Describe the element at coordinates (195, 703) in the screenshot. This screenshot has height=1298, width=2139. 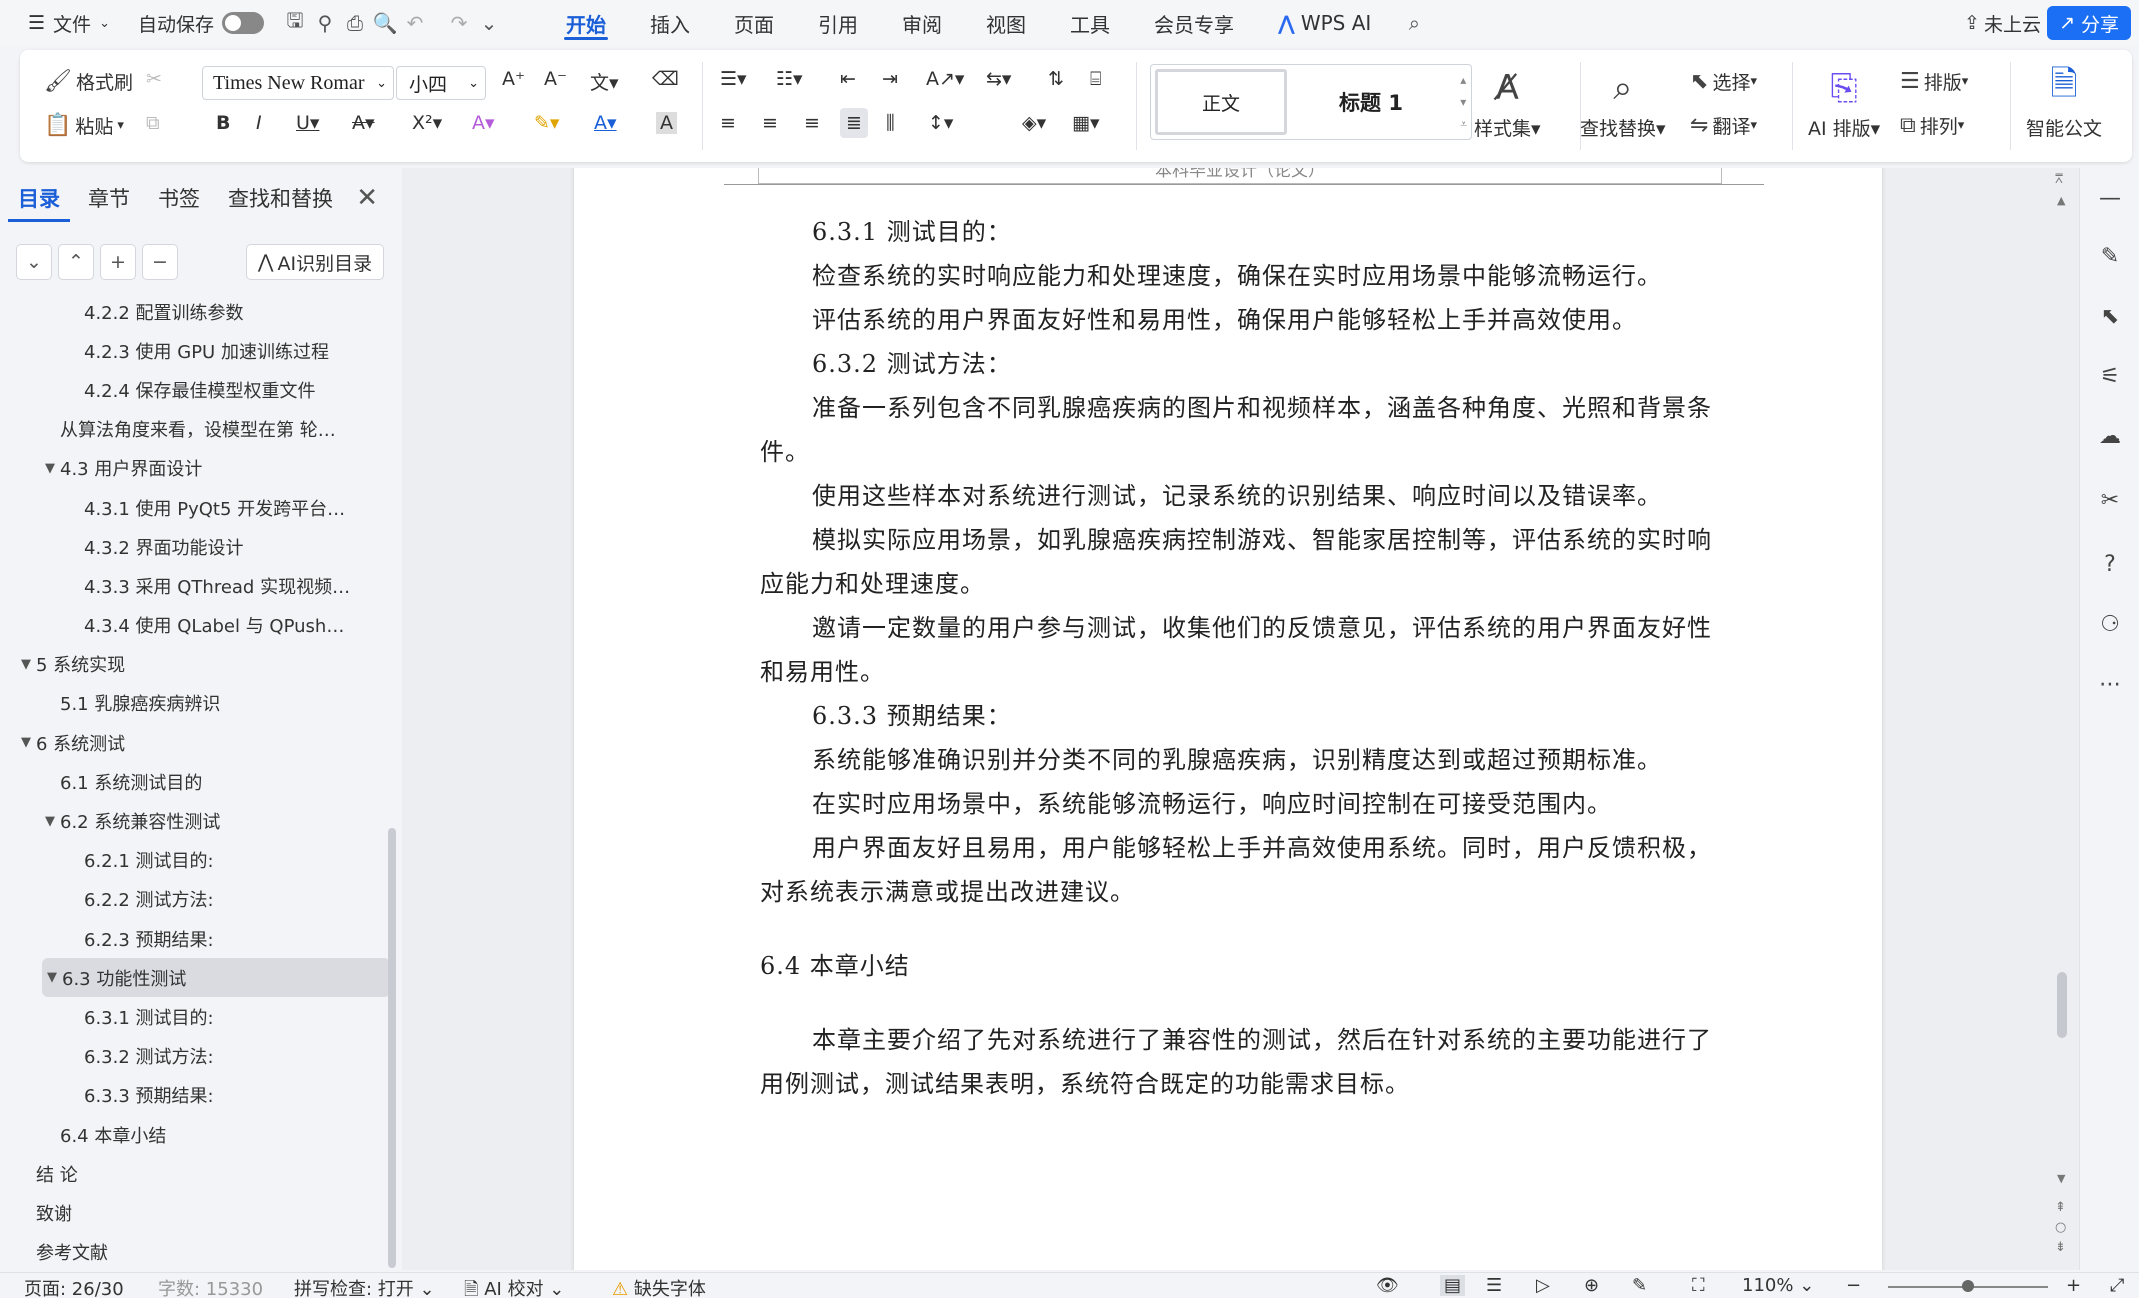
I see `toc-item: 5.1 乳腺癌疾病辨识` at that location.